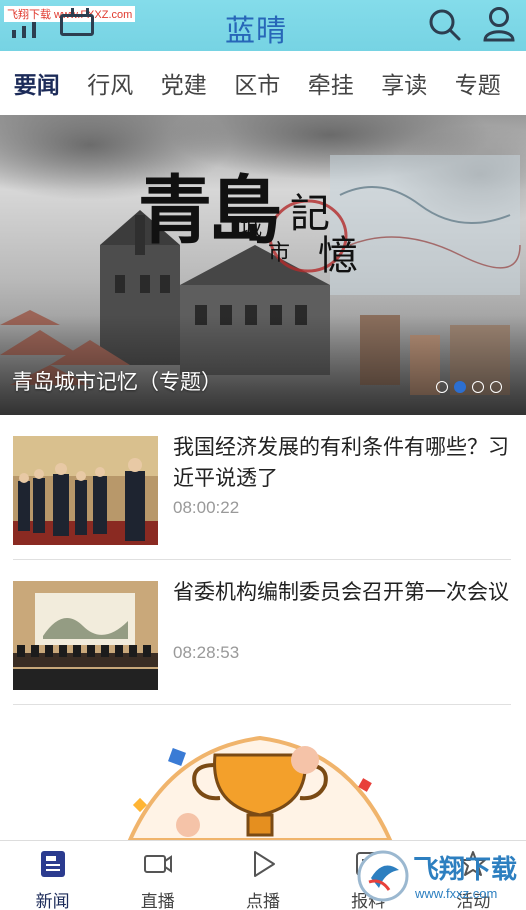  Describe the element at coordinates (256, 31) in the screenshot. I see `app-logo: 蓝晴` at that location.